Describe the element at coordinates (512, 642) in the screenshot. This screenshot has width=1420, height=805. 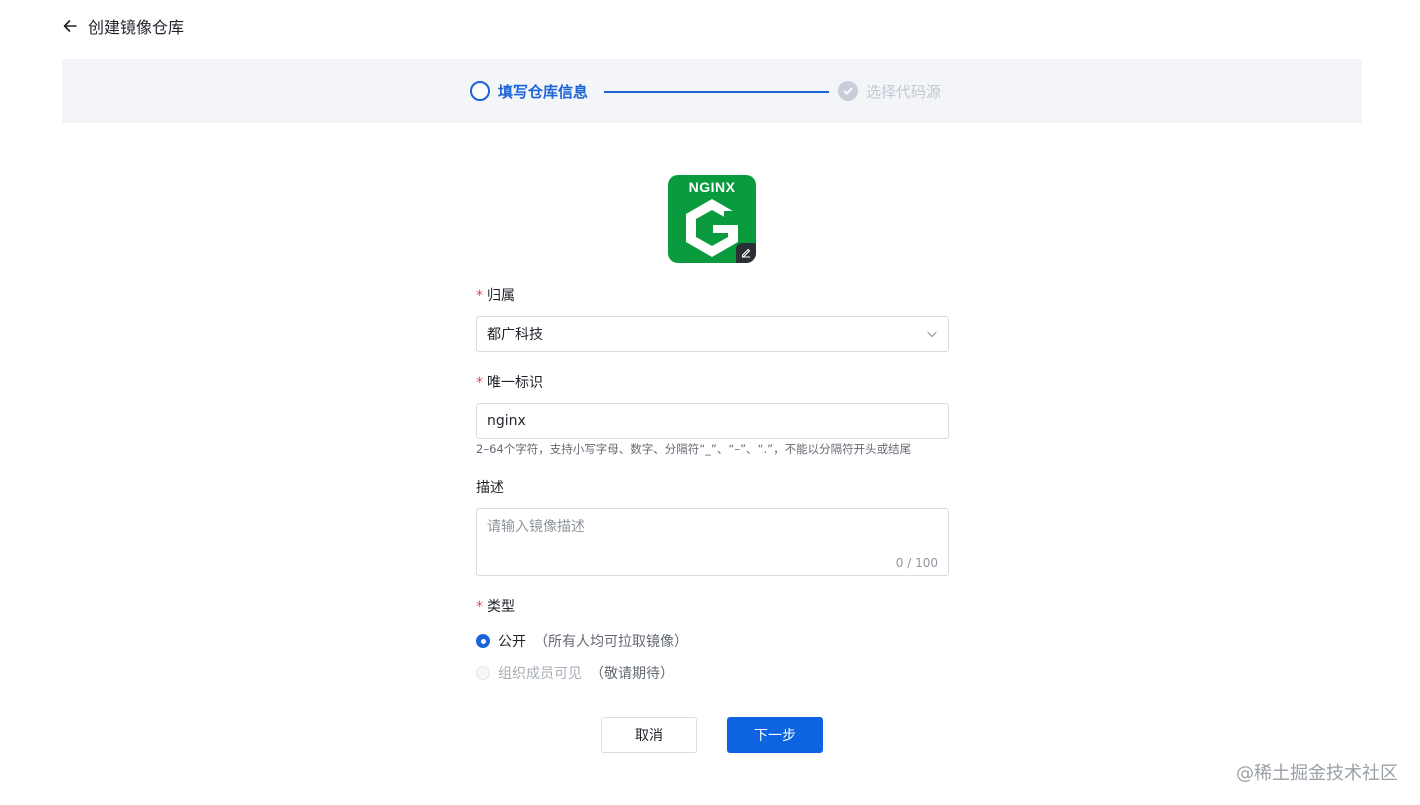
I see `radio-label: 公开` at that location.